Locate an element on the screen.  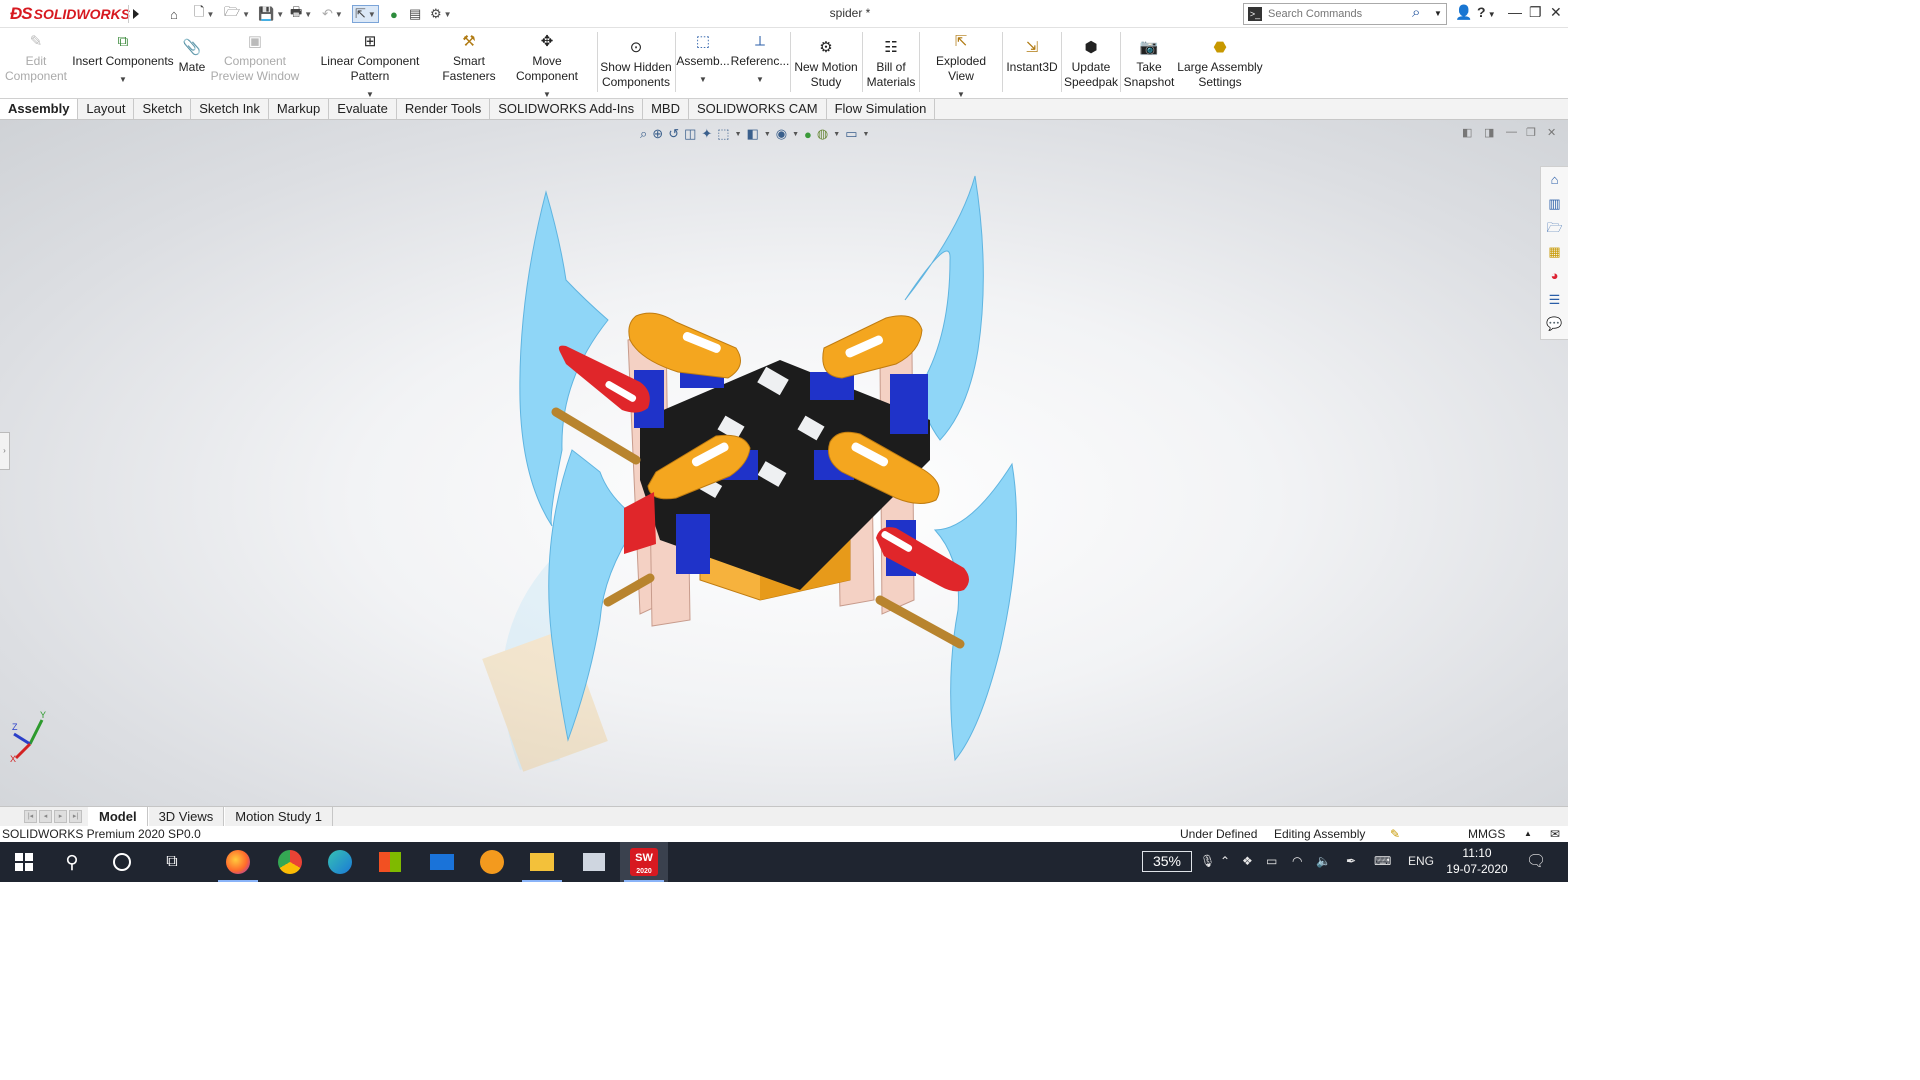
help-icon: ? ▼ is located at coordinates (1486, 12).